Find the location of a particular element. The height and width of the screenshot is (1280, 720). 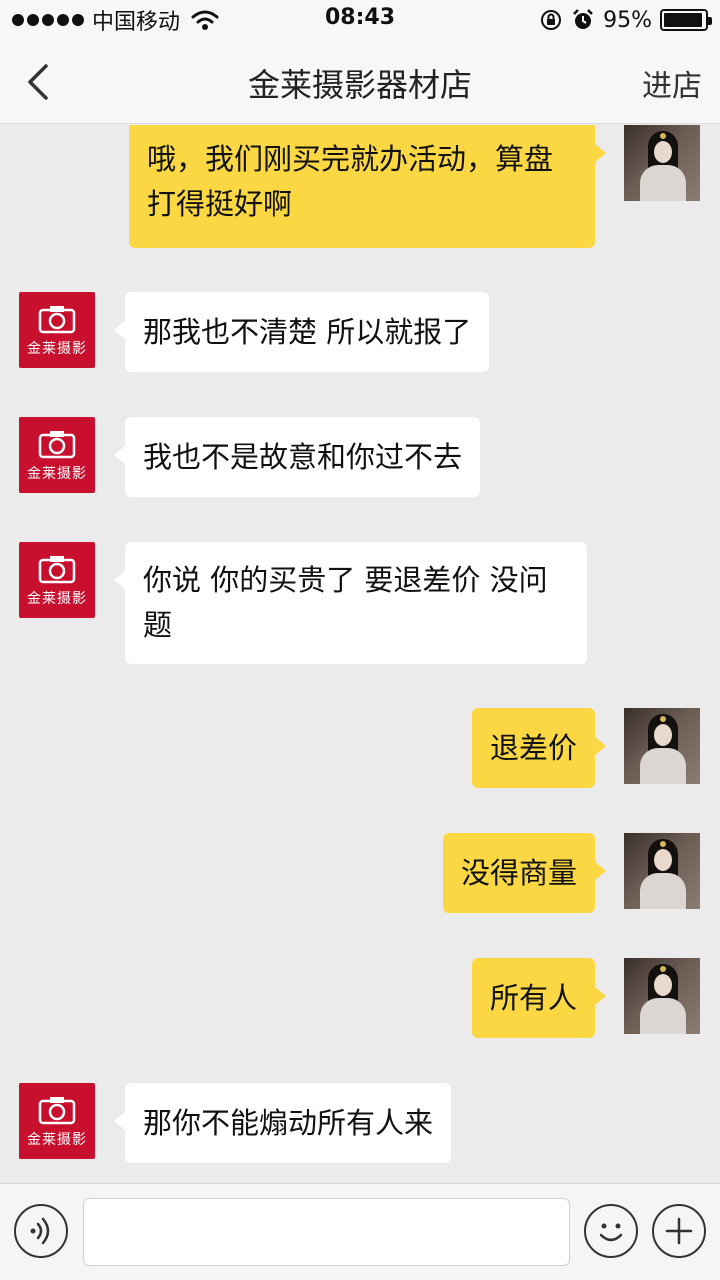

status-right: 95% is located at coordinates (625, 20).